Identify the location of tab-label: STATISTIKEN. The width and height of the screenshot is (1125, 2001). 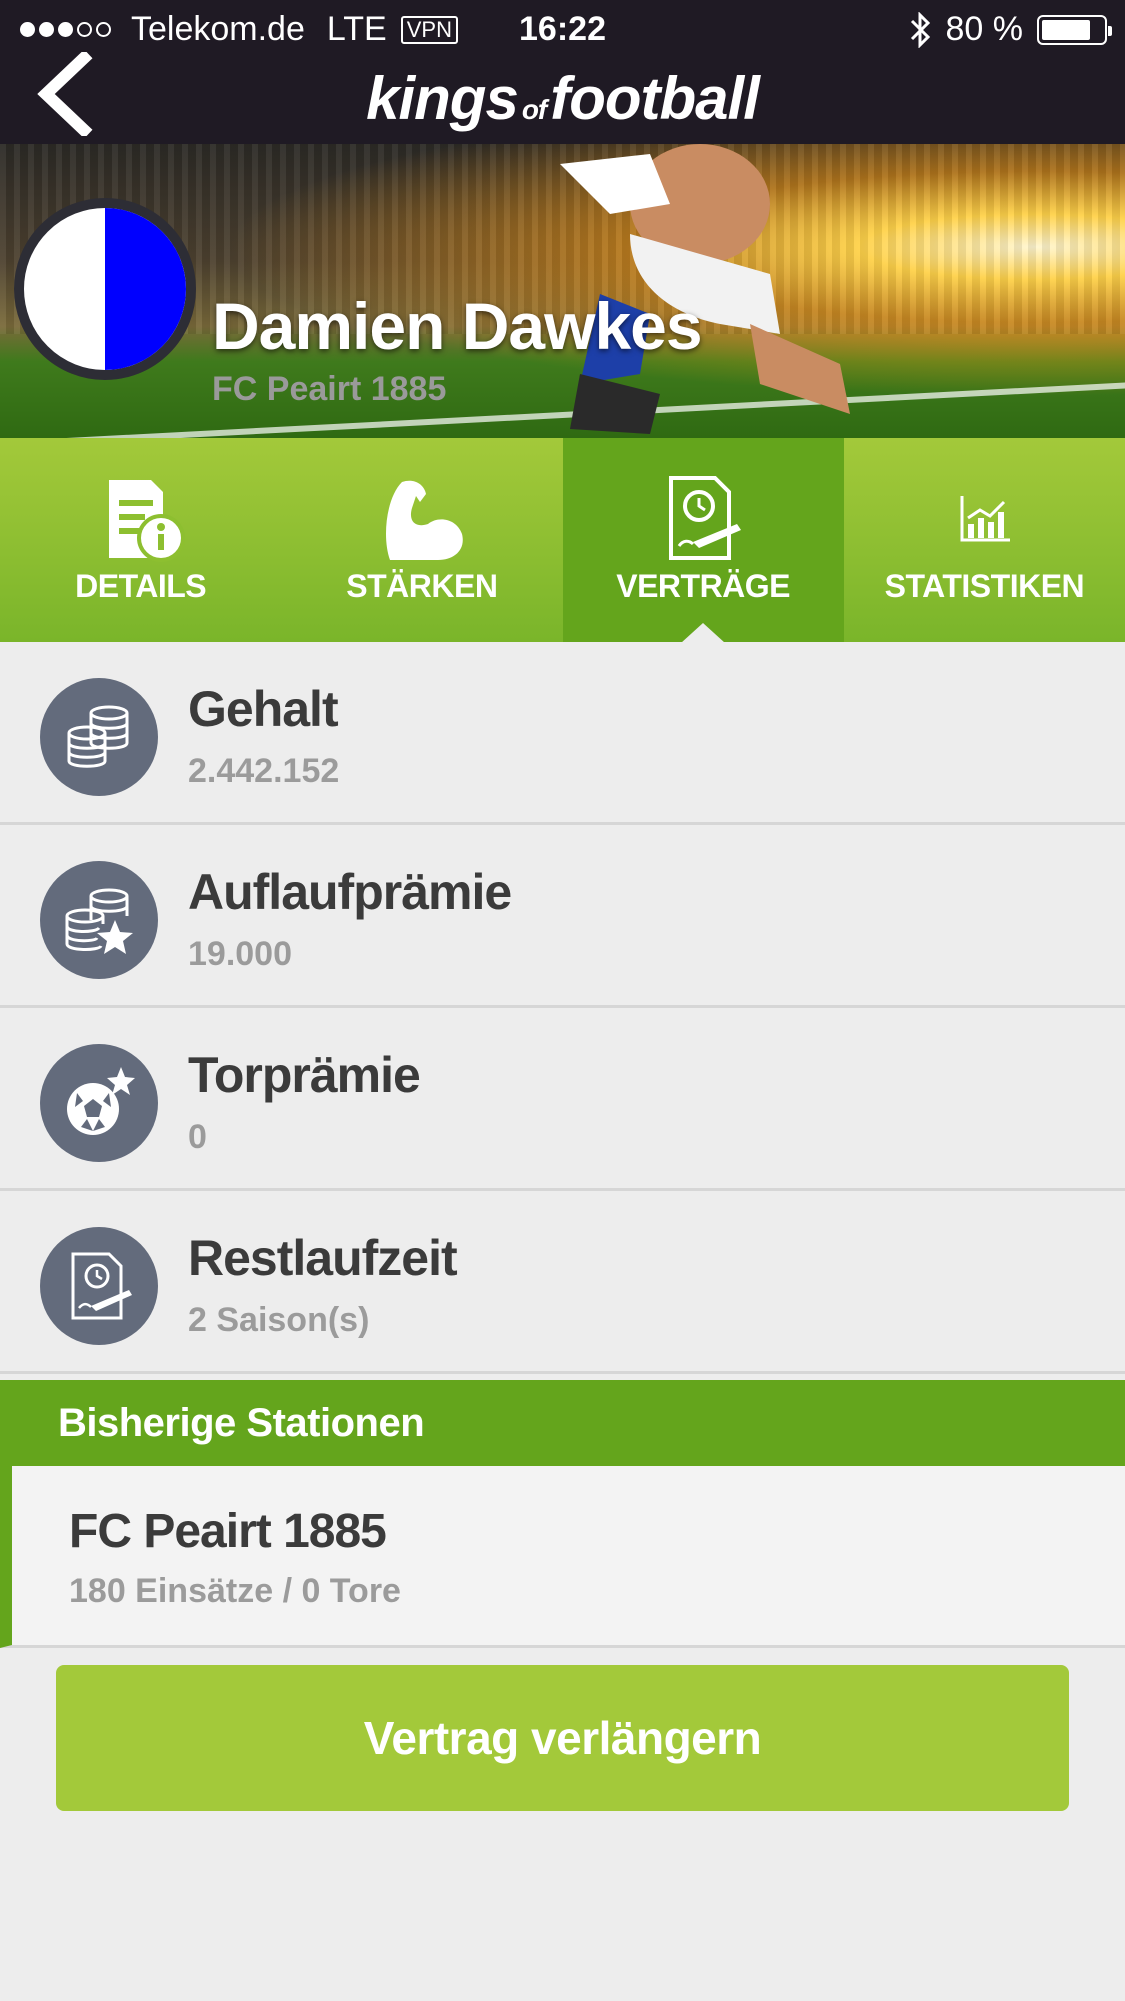
(984, 586).